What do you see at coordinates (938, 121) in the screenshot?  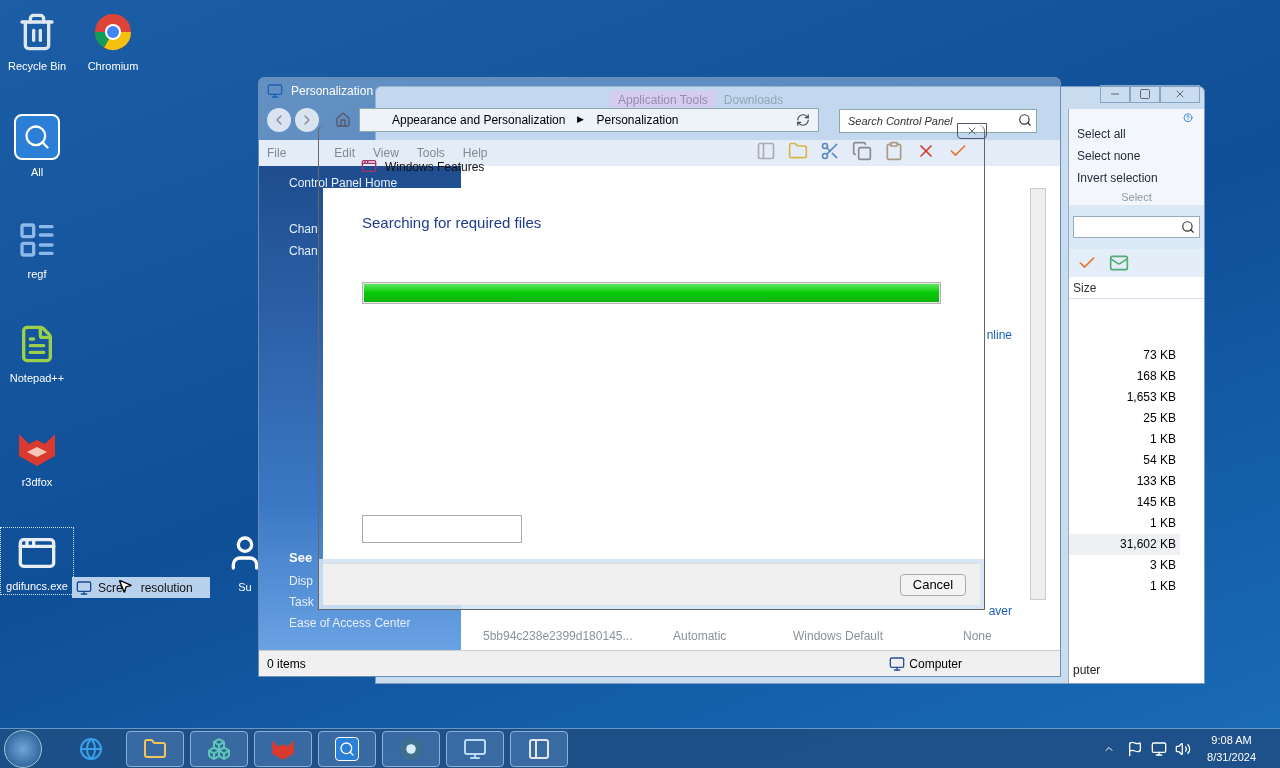 I see `search-field: Search Control Panel` at bounding box center [938, 121].